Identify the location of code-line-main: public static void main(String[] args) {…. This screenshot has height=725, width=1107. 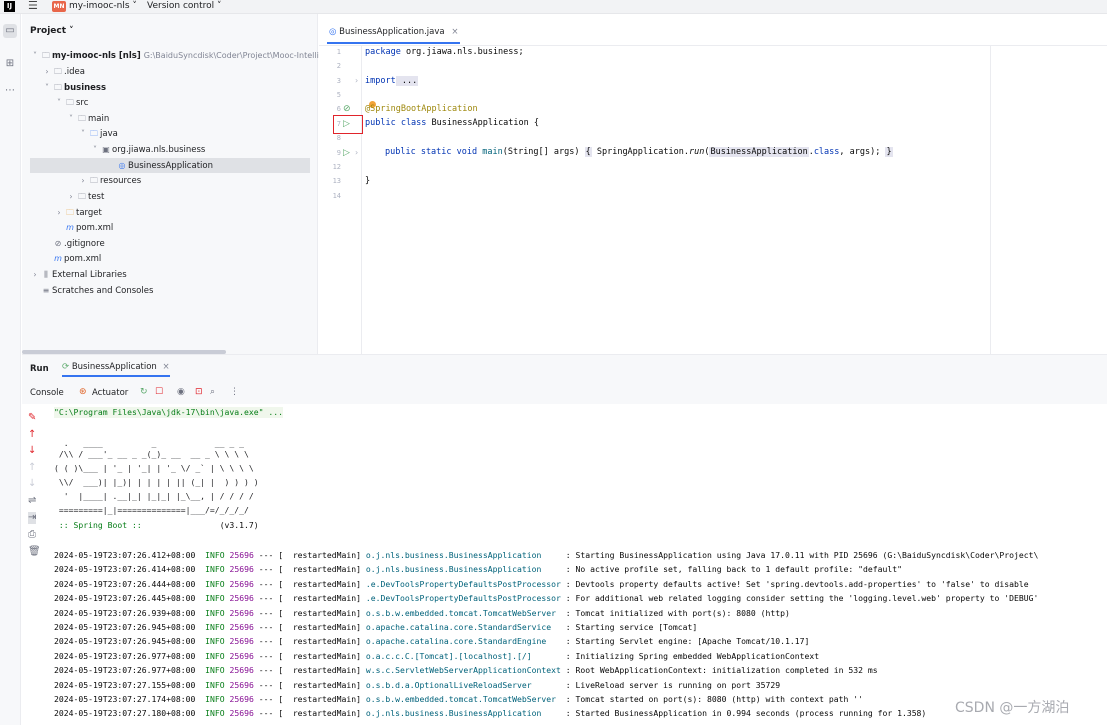
(639, 152).